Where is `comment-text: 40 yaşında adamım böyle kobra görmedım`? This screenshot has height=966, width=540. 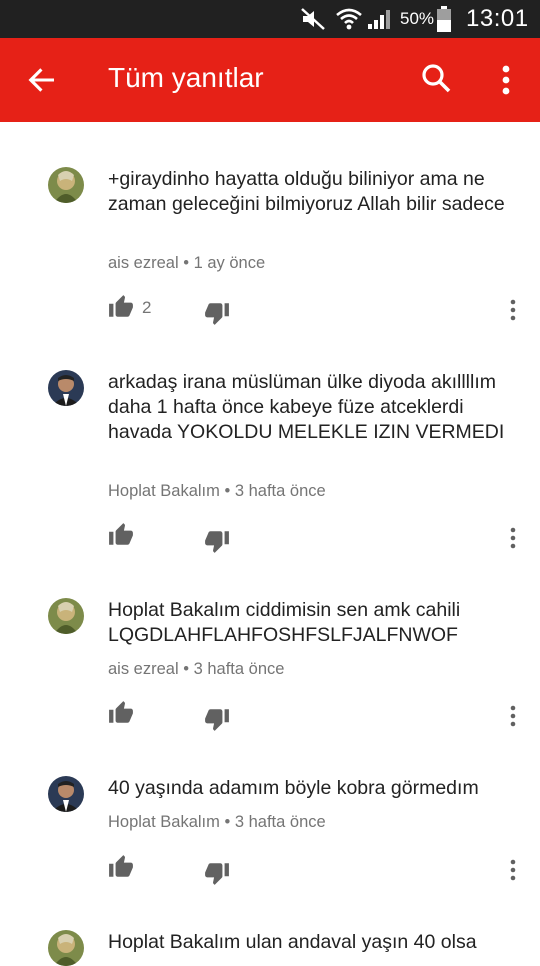 comment-text: 40 yaşında adamım böyle kobra görmedım is located at coordinates (293, 788).